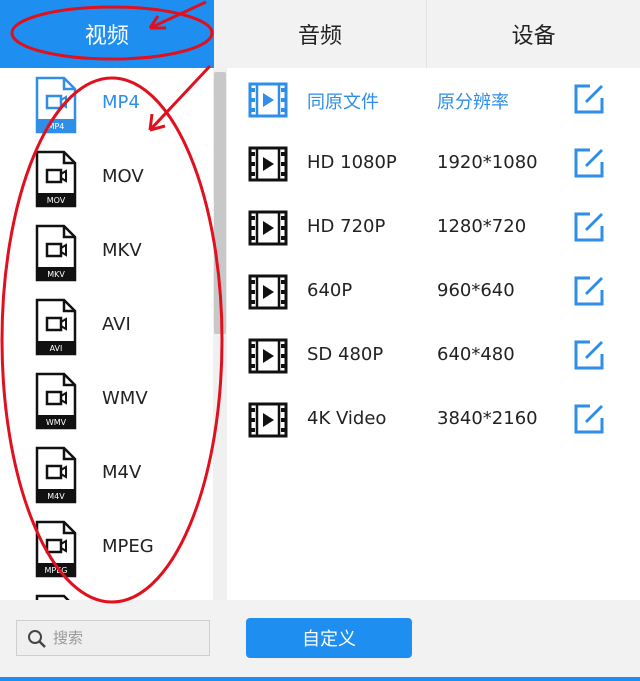 Image resolution: width=640 pixels, height=681 pixels. What do you see at coordinates (476, 354) in the screenshot?
I see `preset-resolution: 640*480` at bounding box center [476, 354].